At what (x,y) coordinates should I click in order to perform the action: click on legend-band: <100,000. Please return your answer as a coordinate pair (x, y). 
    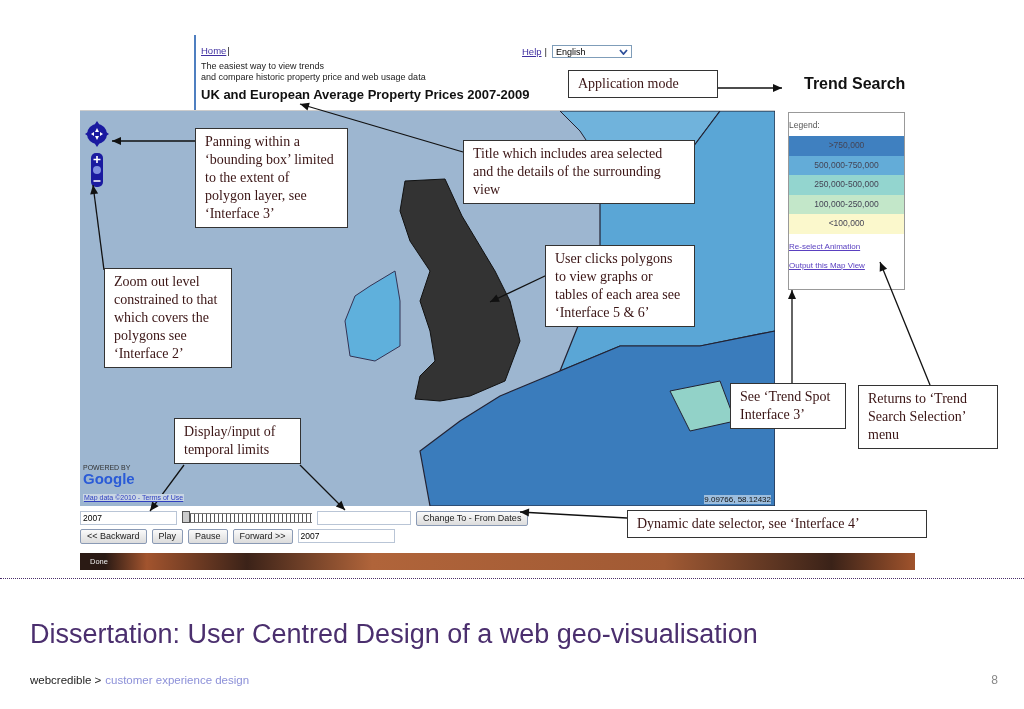
    Looking at the image, I should click on (846, 224).